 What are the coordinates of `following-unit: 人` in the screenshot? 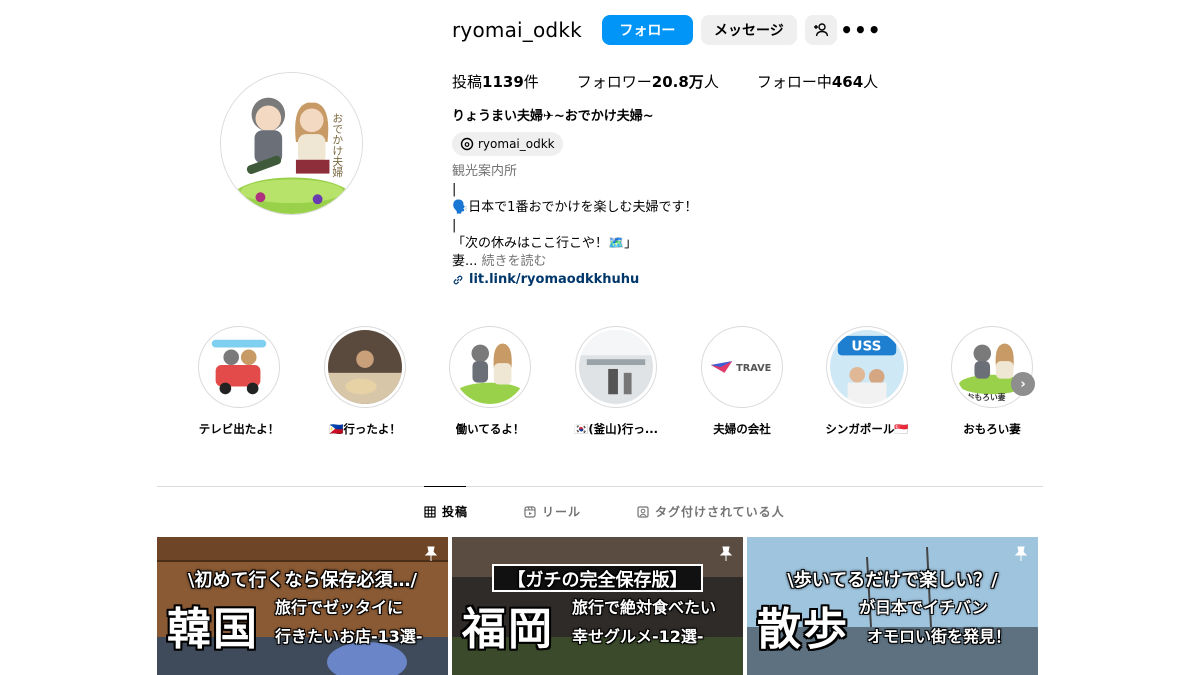 It's located at (871, 81).